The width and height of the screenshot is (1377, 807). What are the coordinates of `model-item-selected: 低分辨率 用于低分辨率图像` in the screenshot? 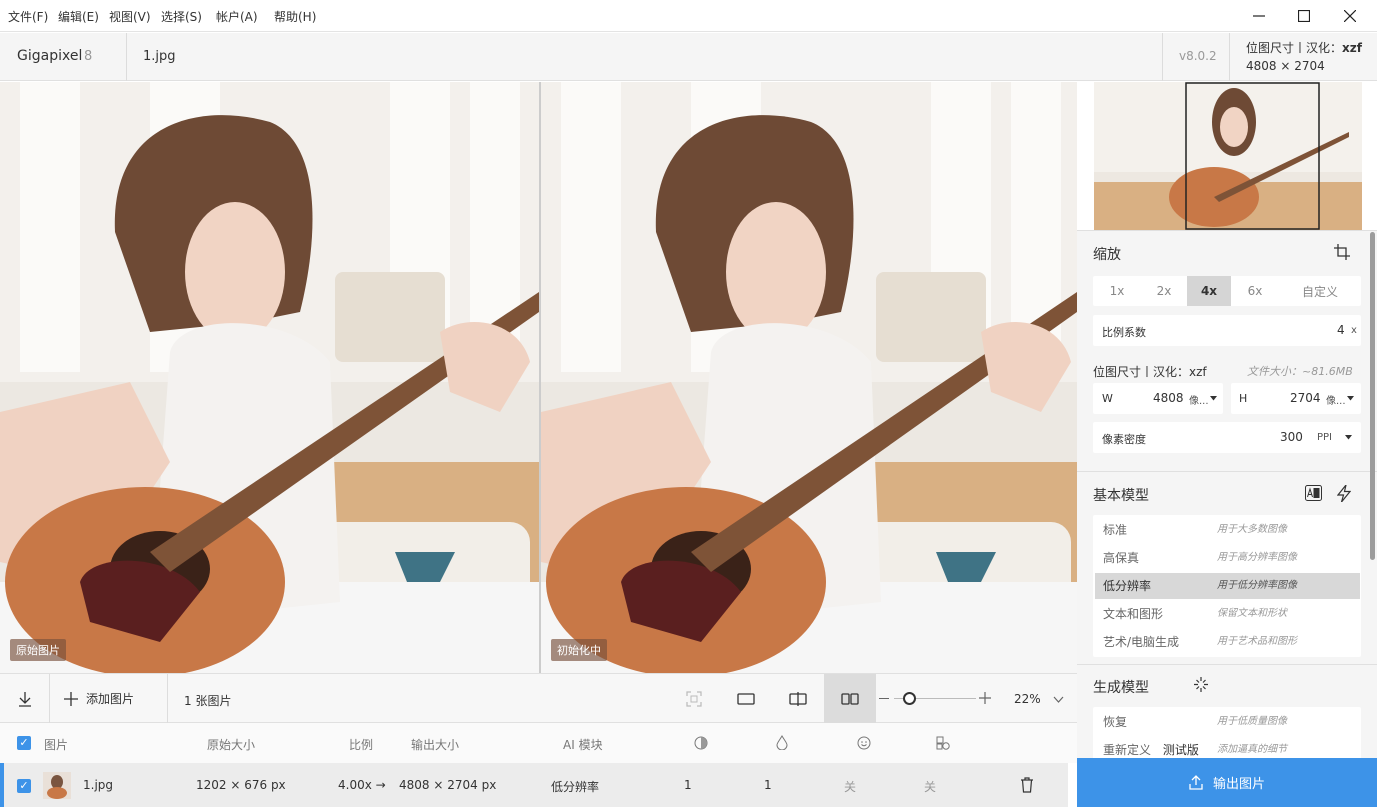 It's located at (1227, 586).